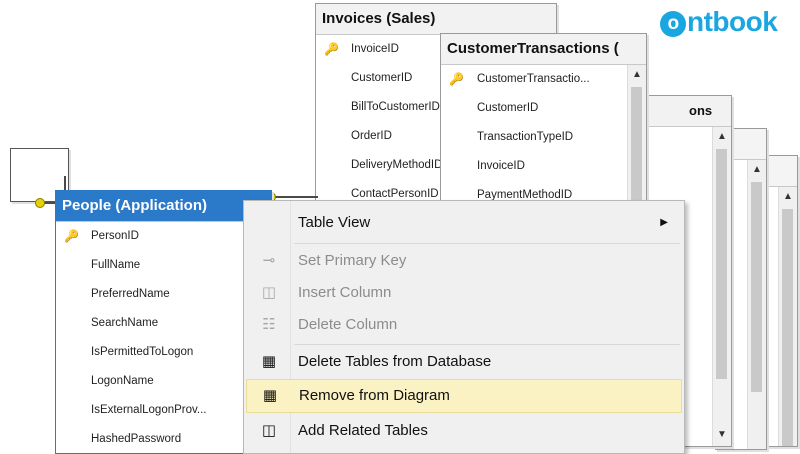  Describe the element at coordinates (721, 286) in the screenshot. I see `table-stack-back-1-scrollbar: ▲ ▼` at that location.